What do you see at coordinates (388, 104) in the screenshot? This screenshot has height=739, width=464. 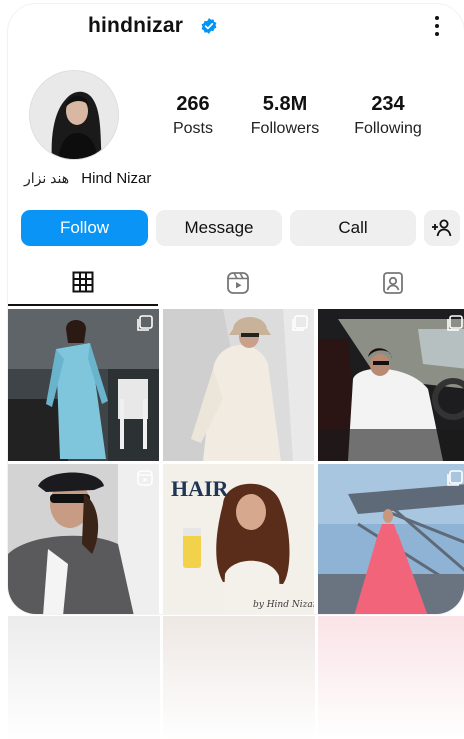 I see `following-count: 234` at bounding box center [388, 104].